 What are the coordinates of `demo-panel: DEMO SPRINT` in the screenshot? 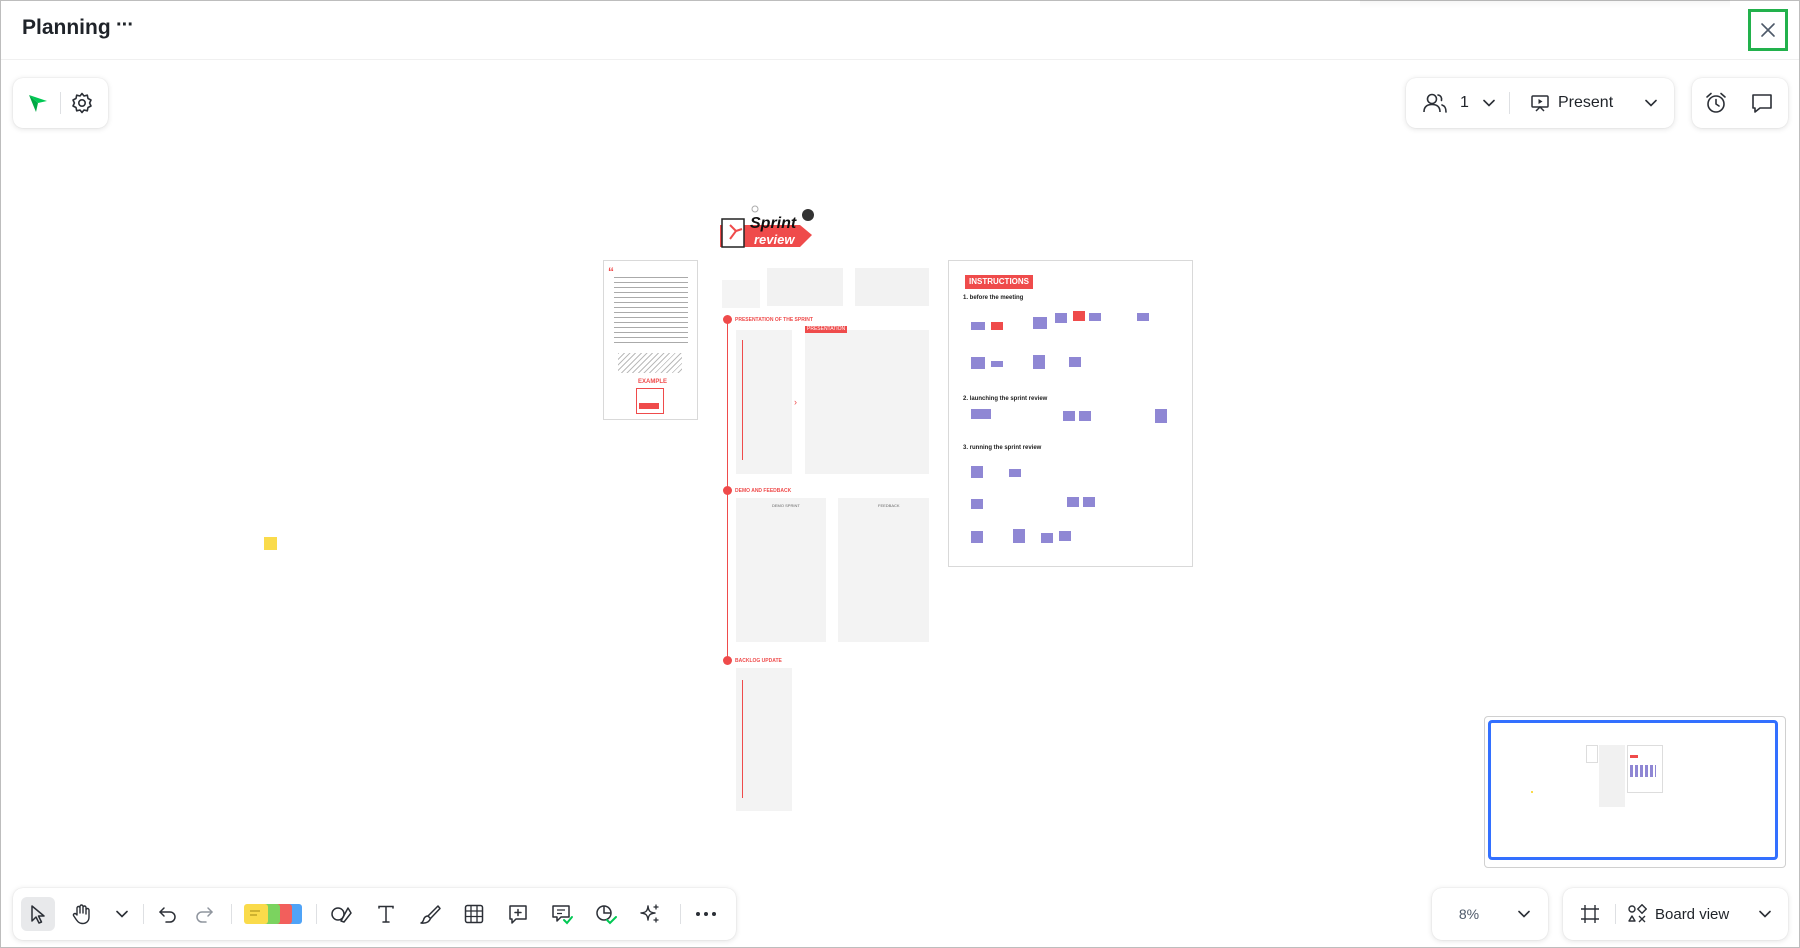 It's located at (781, 570).